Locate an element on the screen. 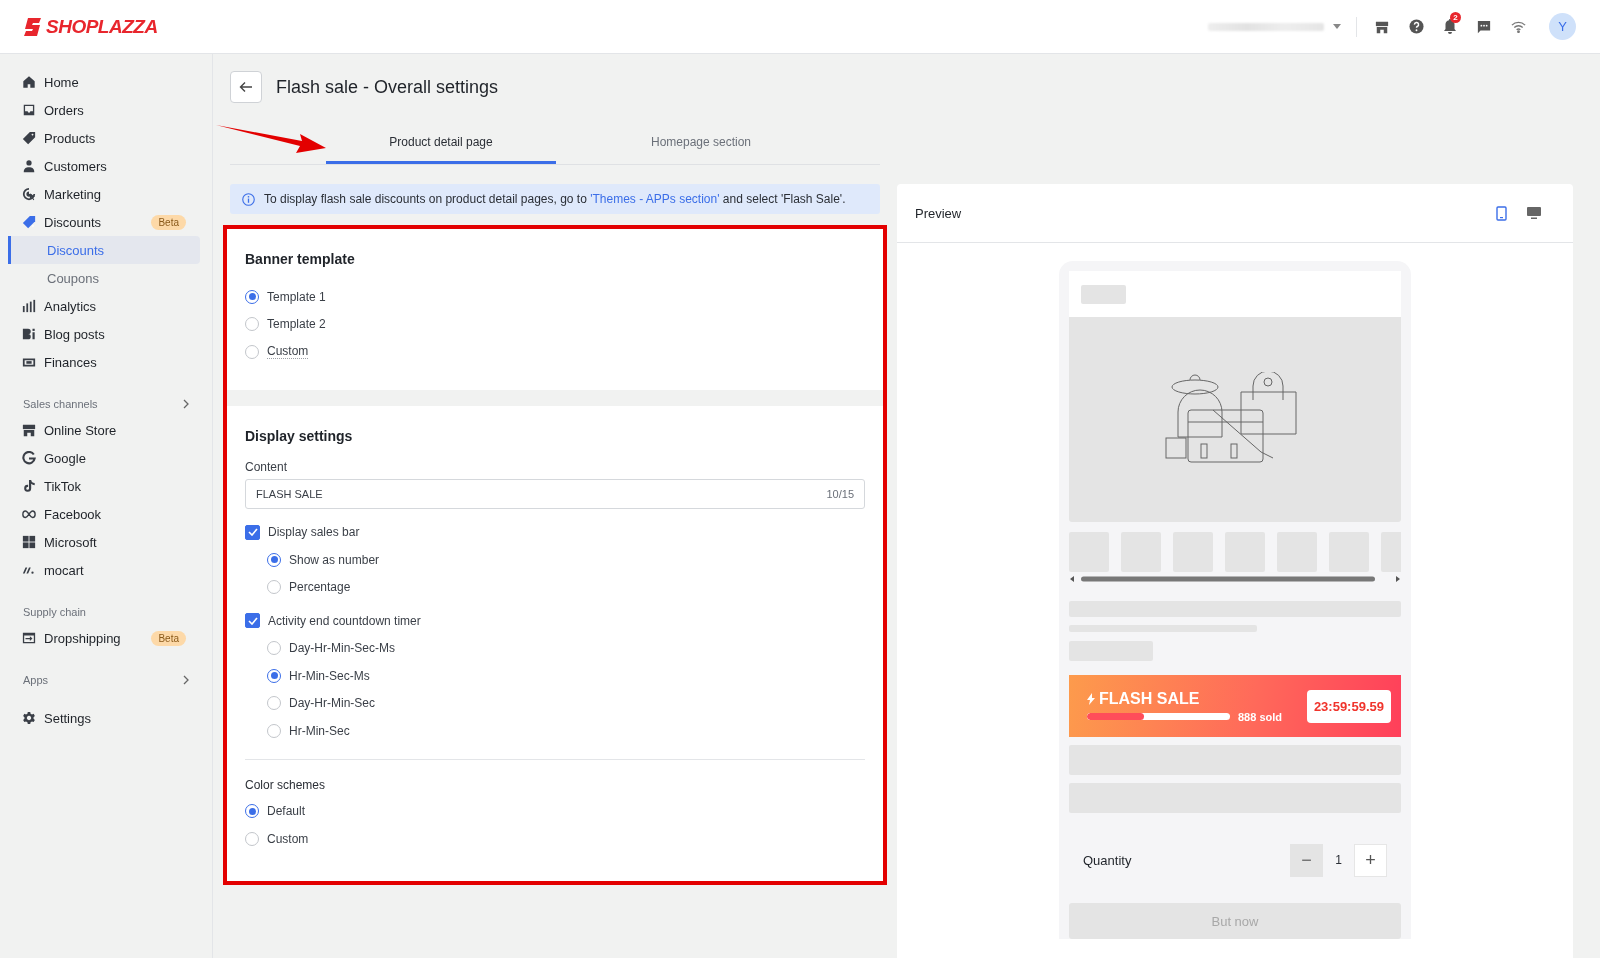 Image resolution: width=1600 pixels, height=958 pixels. quantity-label: Quantity is located at coordinates (1108, 860).